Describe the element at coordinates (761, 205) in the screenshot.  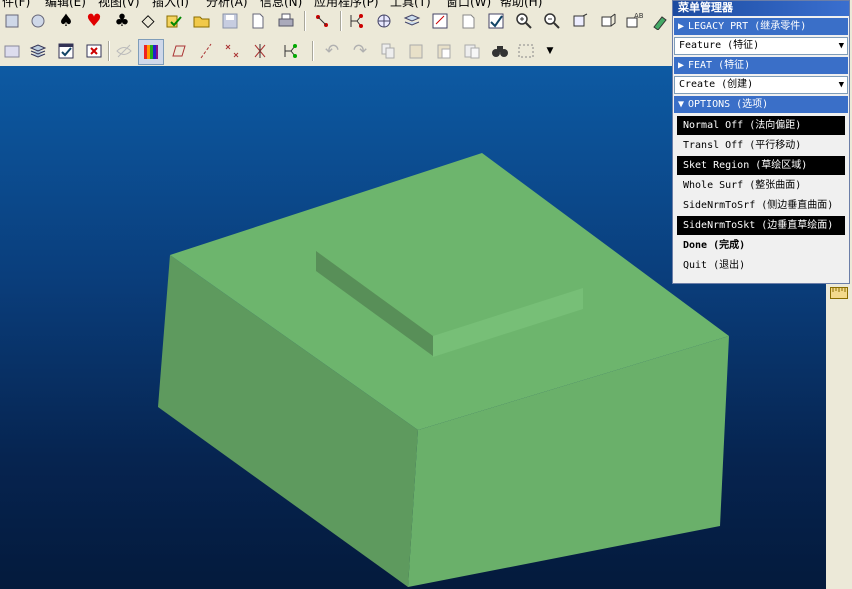
I see `option-sidenrmtosrf: SideNrmToSrf (侧边垂直曲面)` at that location.